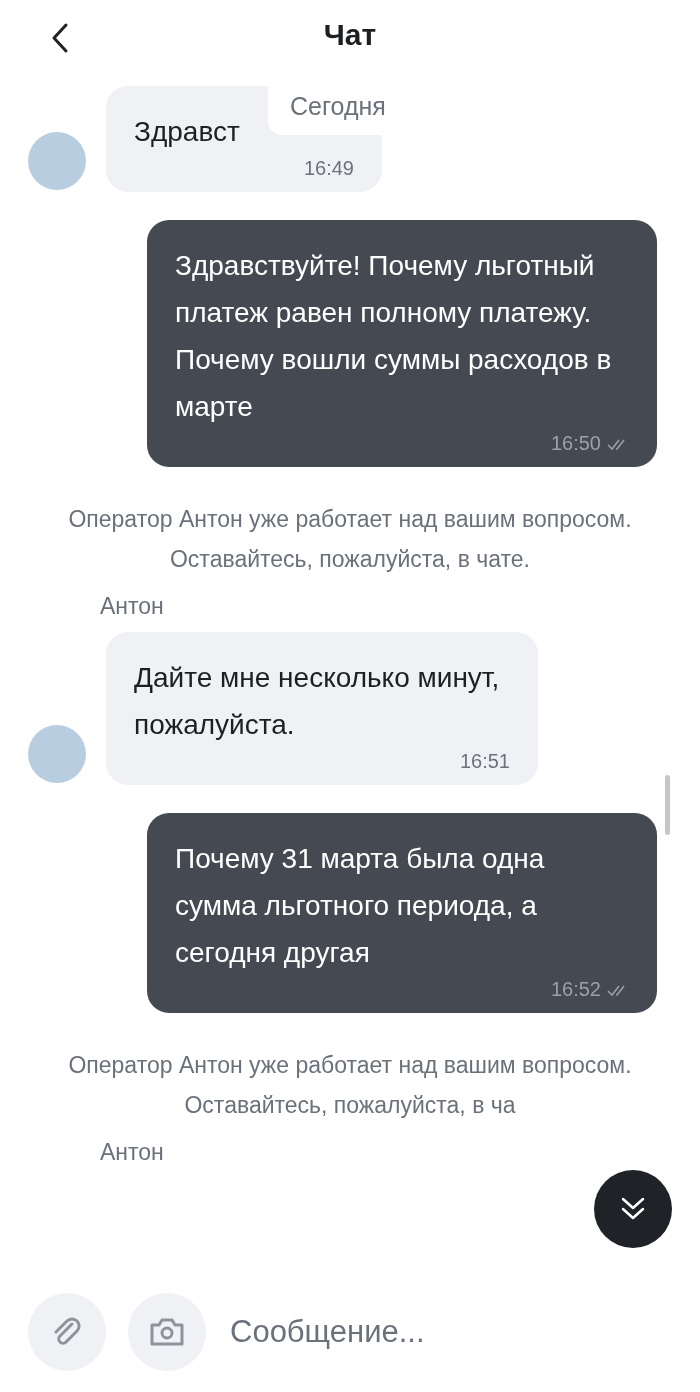 The width and height of the screenshot is (700, 1392). Describe the element at coordinates (484, 761) in the screenshot. I see `message-time: 16:51` at that location.